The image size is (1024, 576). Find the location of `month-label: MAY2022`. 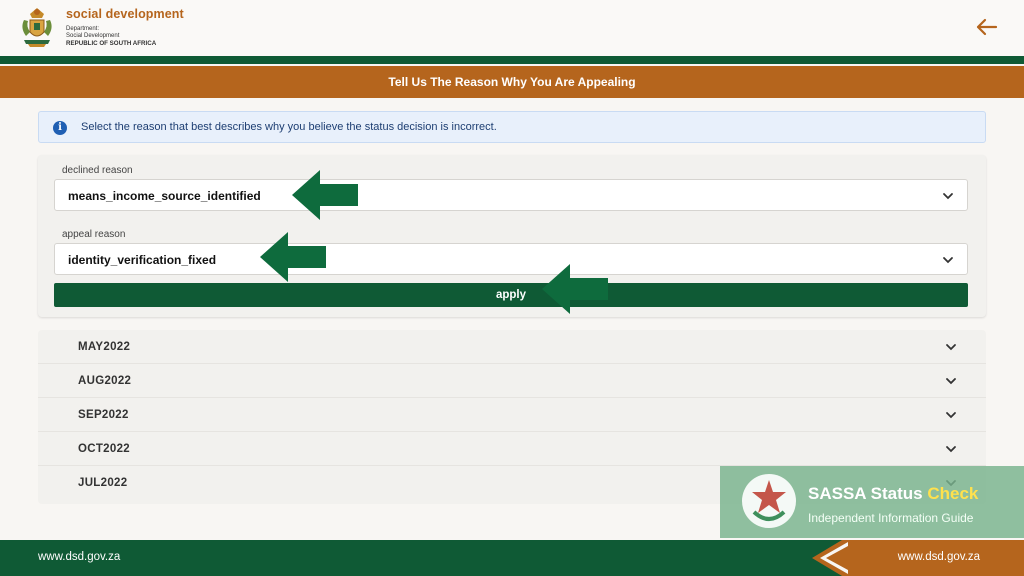

month-label: MAY2022 is located at coordinates (104, 347).